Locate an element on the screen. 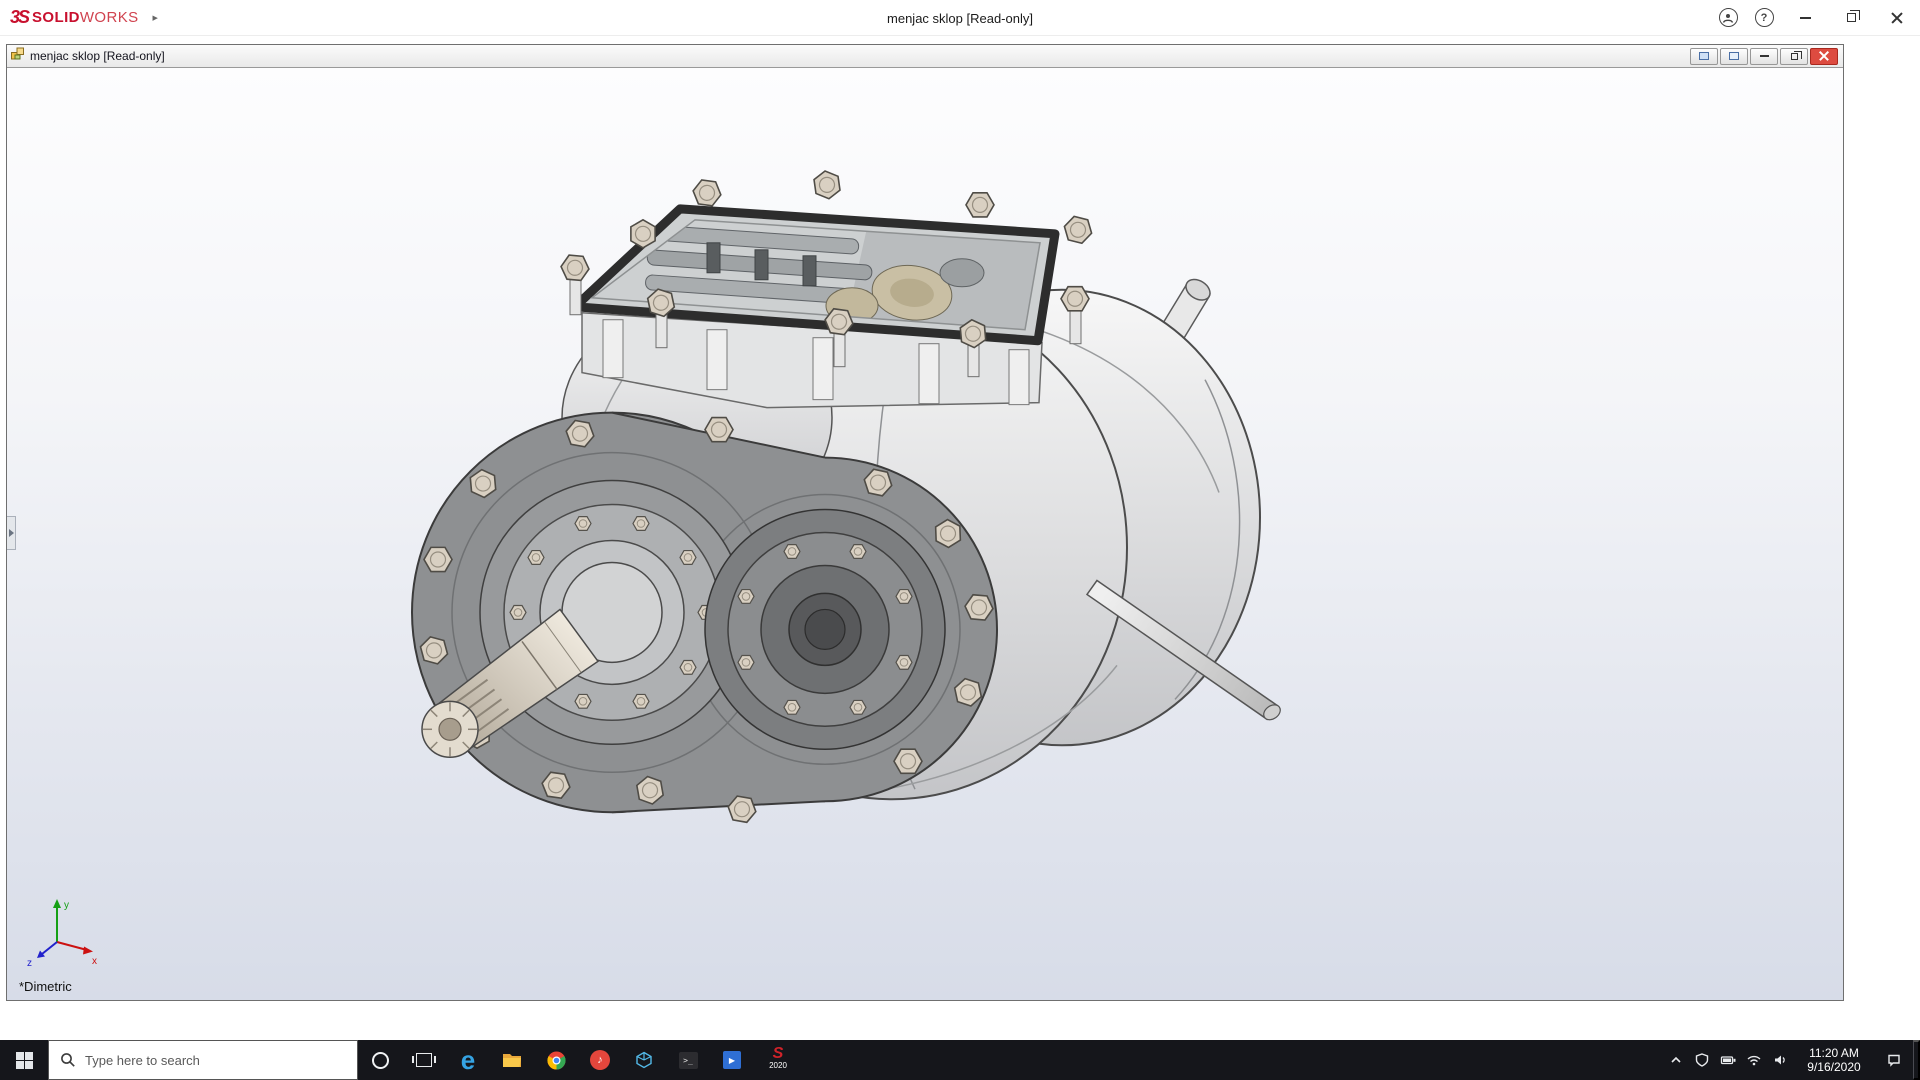 The width and height of the screenshot is (1920, 1080). output-hub-cover is located at coordinates (825, 629).